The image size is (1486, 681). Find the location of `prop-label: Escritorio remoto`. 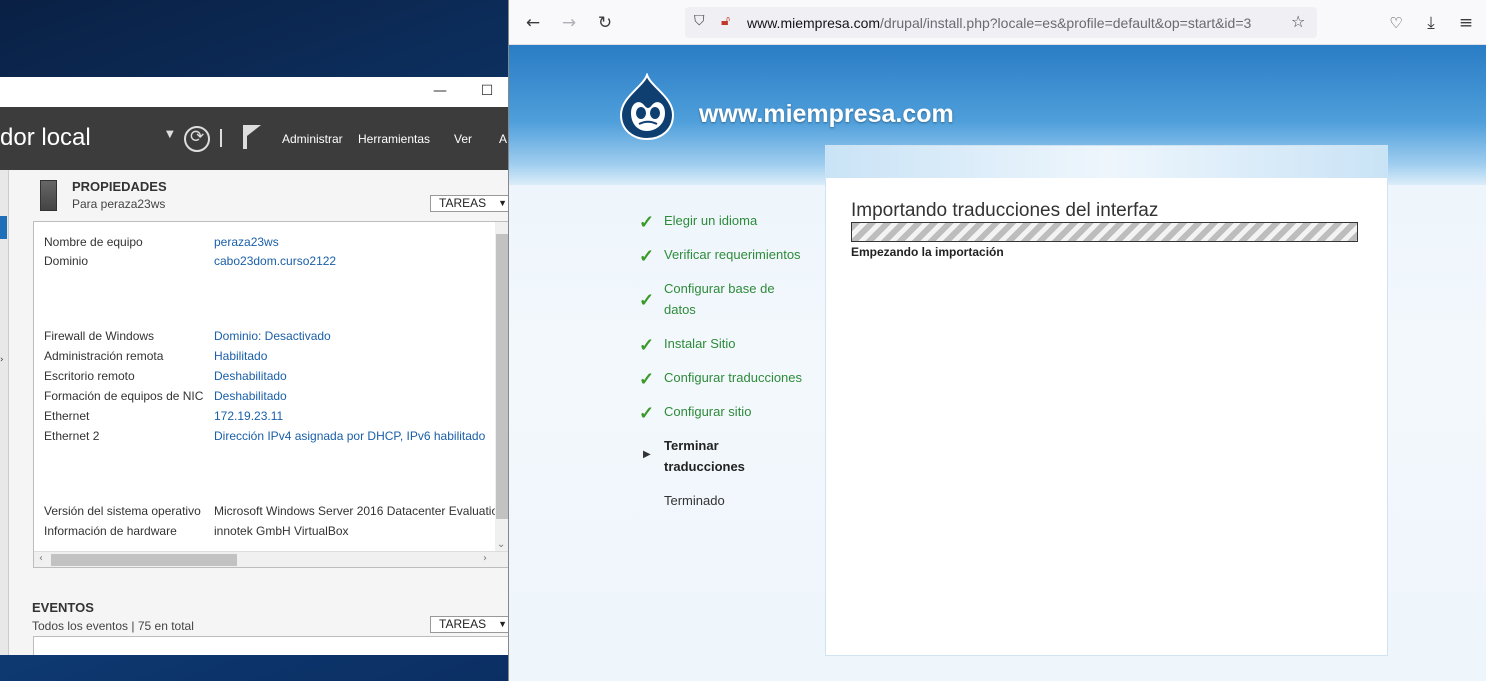

prop-label: Escritorio remoto is located at coordinates (89, 376).